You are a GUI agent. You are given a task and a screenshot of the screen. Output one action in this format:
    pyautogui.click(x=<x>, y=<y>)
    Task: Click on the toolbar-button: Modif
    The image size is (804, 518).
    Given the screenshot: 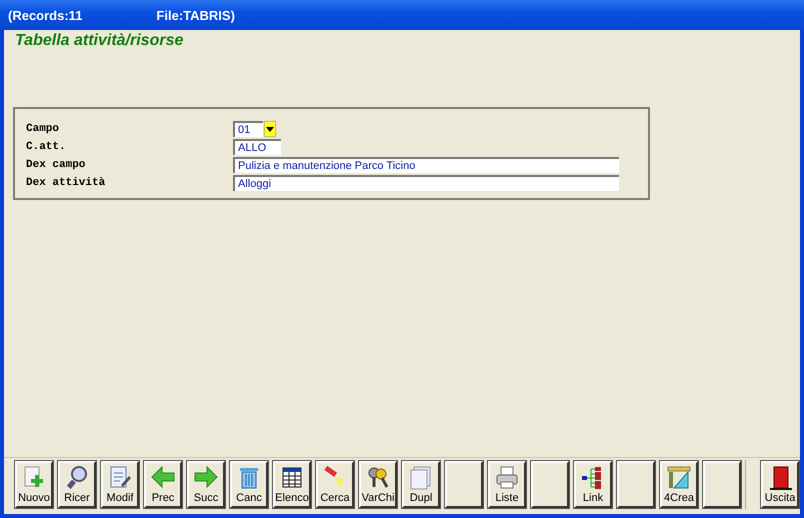 What is the action you would take?
    pyautogui.click(x=120, y=484)
    